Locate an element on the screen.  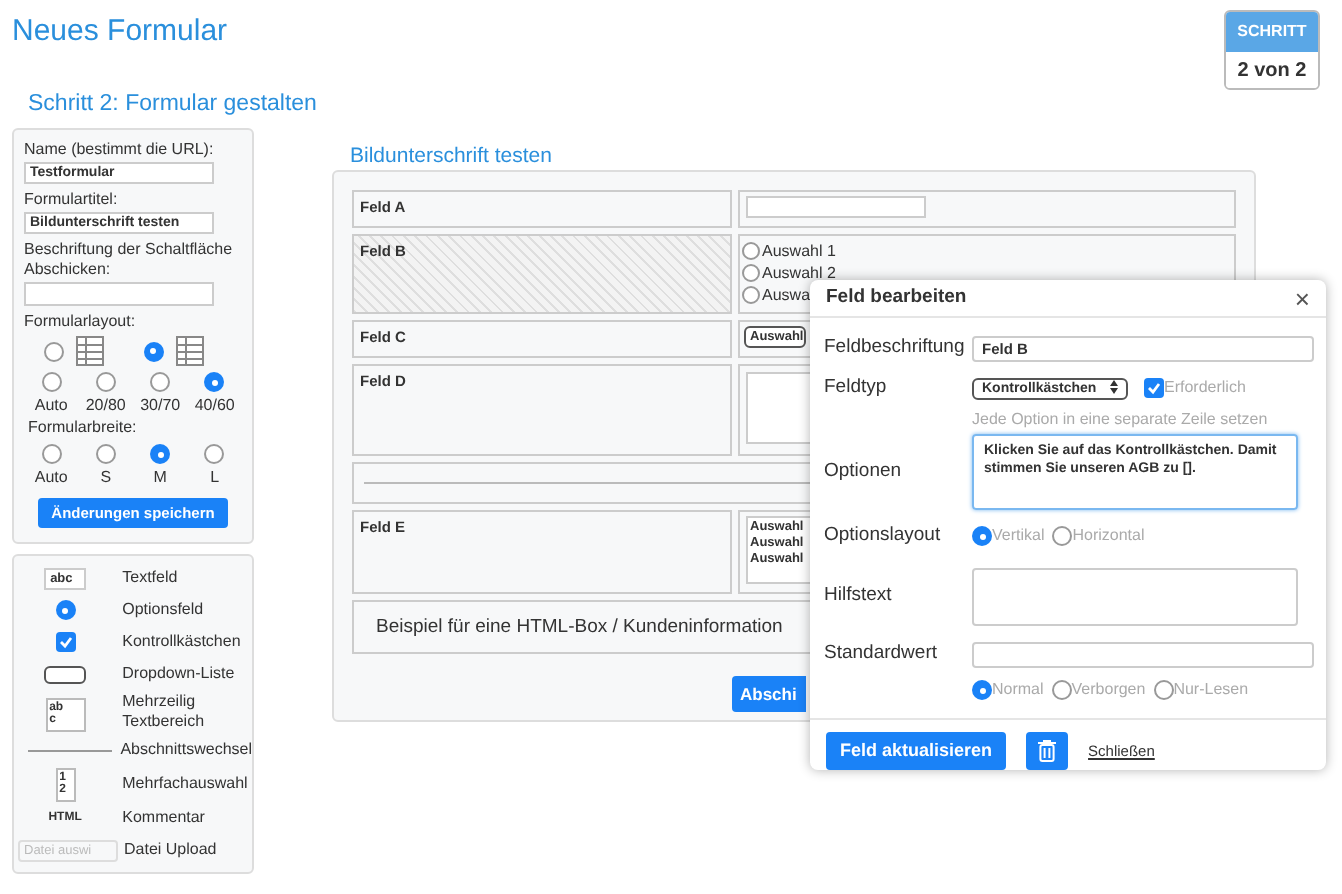
palette-item: Dropdown-Liste is located at coordinates (187, 674).